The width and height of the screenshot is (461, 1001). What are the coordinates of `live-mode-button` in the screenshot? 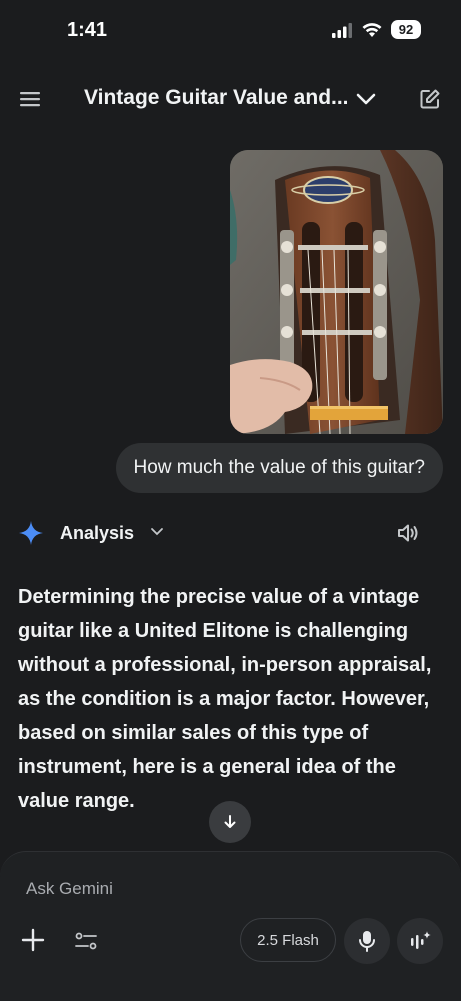 It's located at (420, 941).